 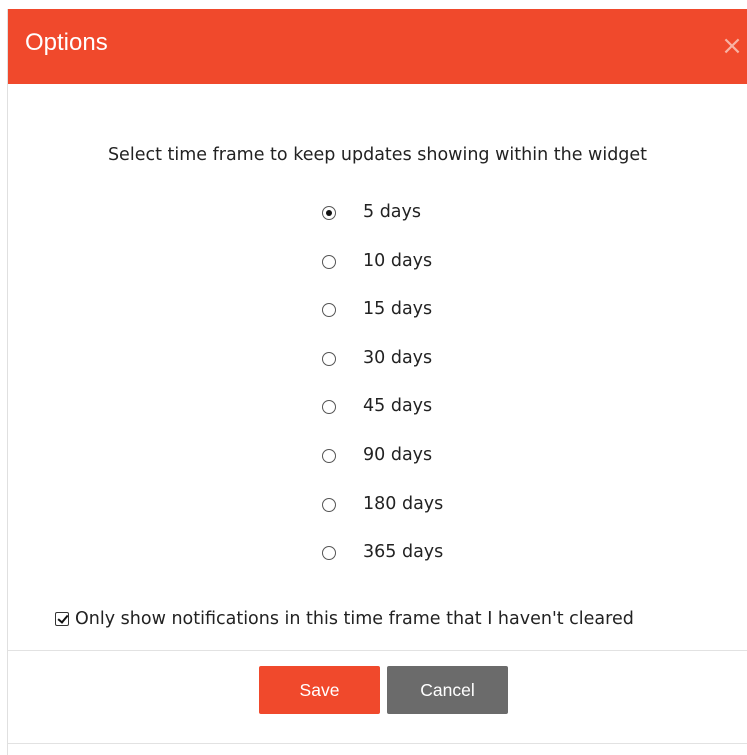 I want to click on option-90-days: 90 days, so click(x=382, y=466).